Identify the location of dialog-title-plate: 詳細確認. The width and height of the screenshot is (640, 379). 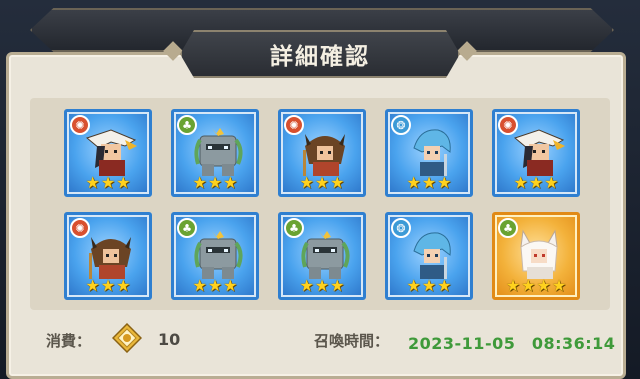
(320, 54).